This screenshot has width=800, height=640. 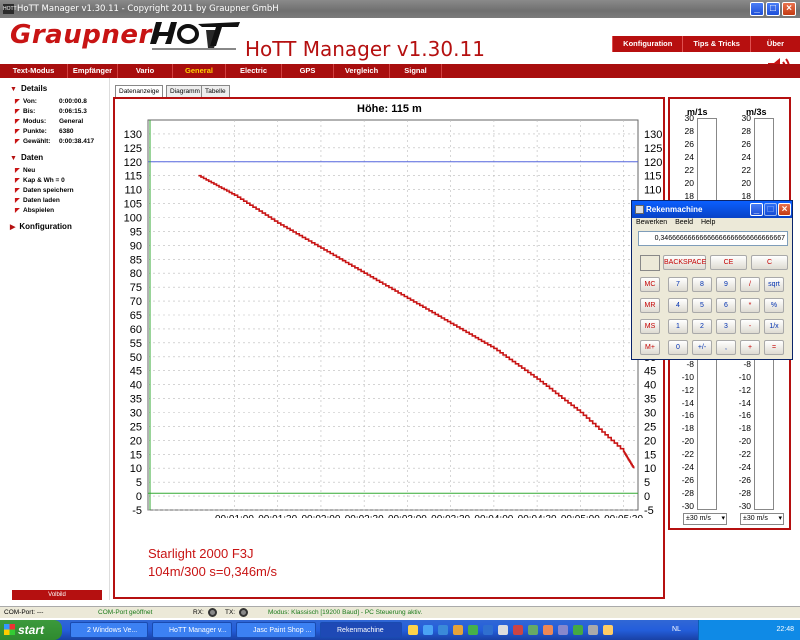 What do you see at coordinates (41, 226) in the screenshot?
I see `konfiguration-header: ▶ Konfiguration` at bounding box center [41, 226].